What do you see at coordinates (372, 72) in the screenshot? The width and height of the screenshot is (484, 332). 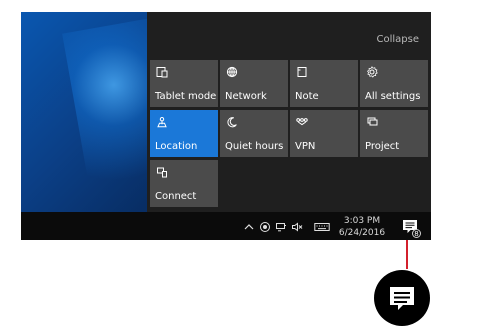 I see `settings-gear-icon` at bounding box center [372, 72].